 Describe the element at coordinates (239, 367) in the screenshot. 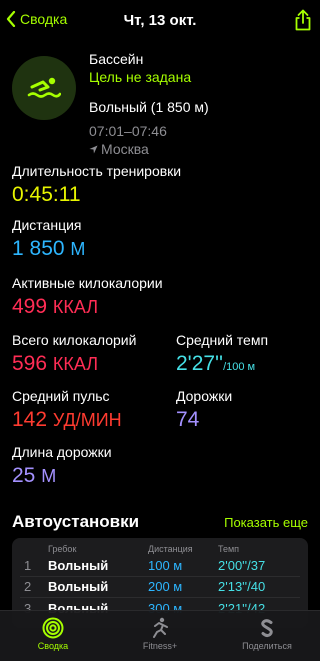

I see `metric-unit: /100 м` at that location.